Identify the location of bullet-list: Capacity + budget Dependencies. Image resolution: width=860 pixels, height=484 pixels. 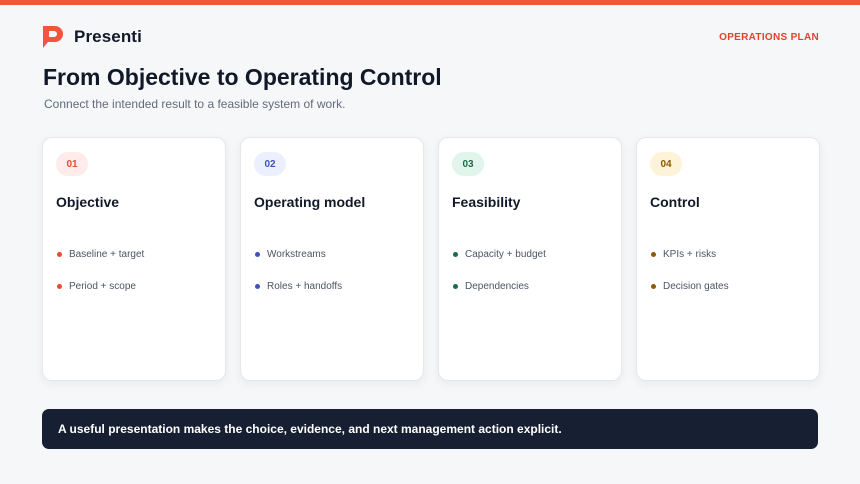
(499, 280).